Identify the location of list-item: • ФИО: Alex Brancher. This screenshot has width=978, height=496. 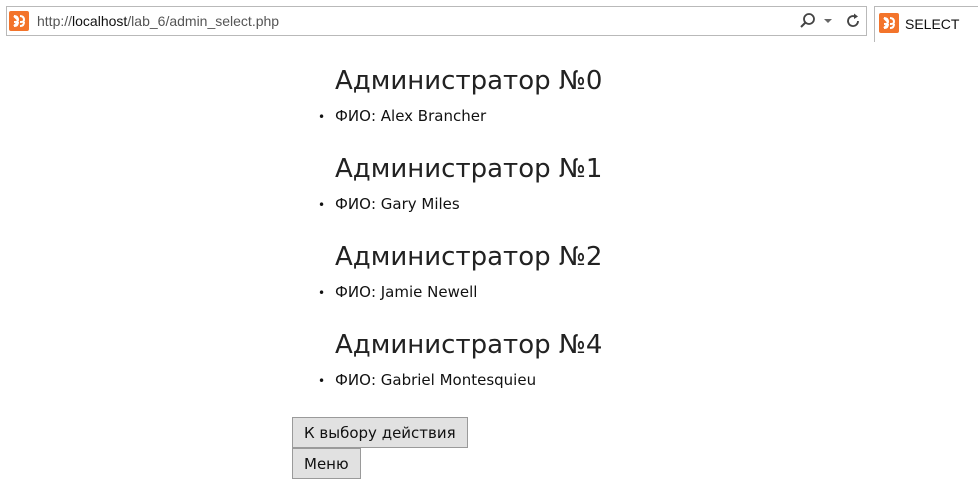
(402, 116).